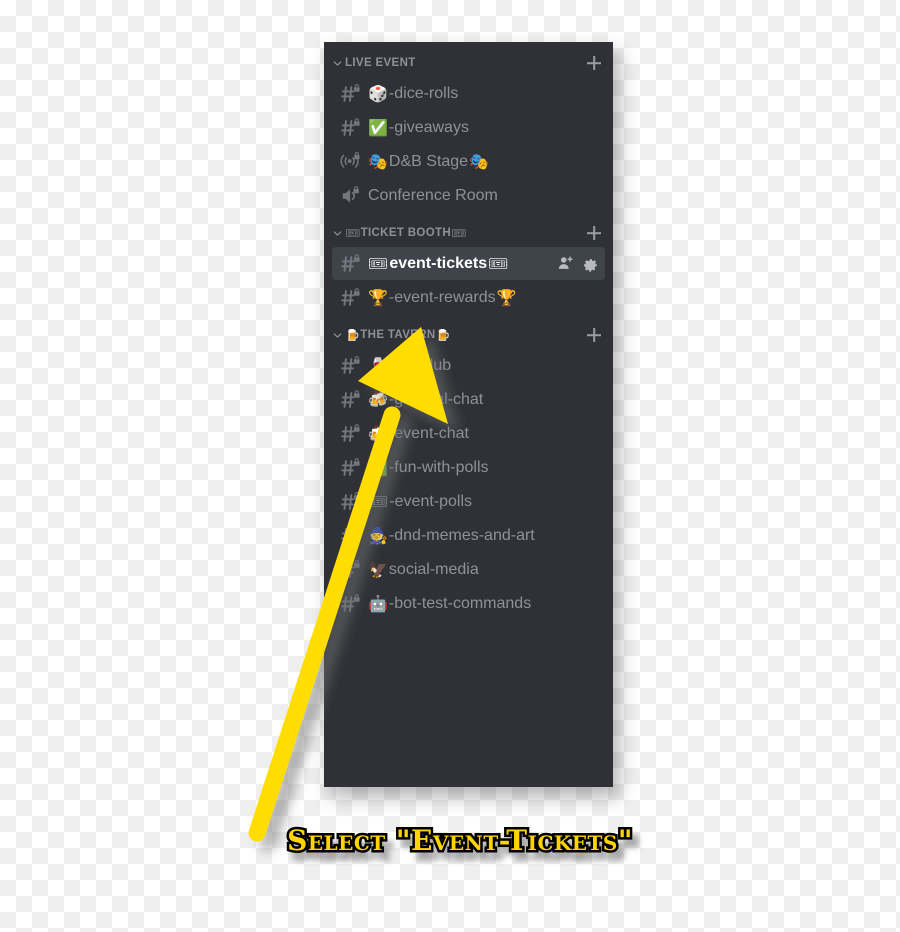  I want to click on channel-item-dice-rolls: 🎲 -dice-rolls, so click(468, 93).